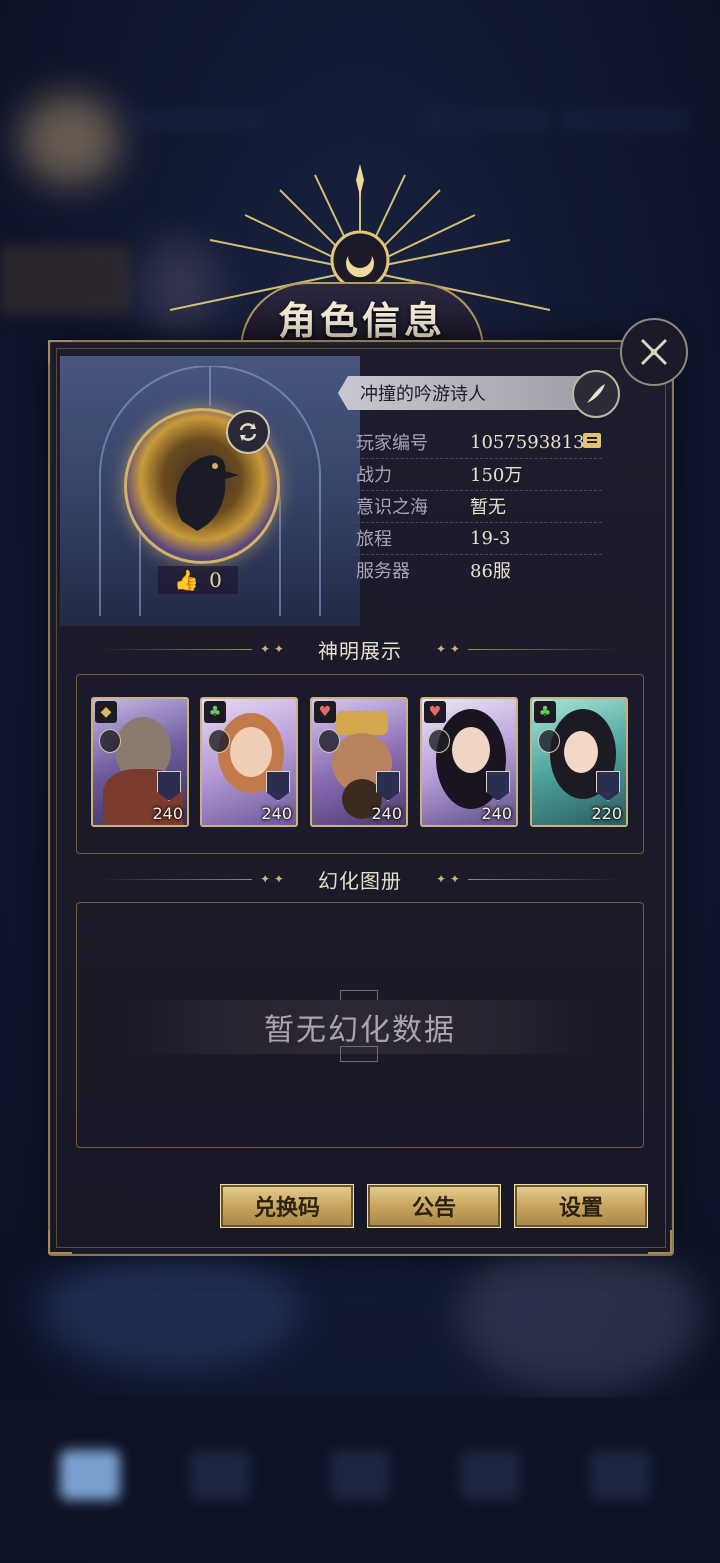 This screenshot has width=720, height=1563. What do you see at coordinates (606, 813) in the screenshot?
I see `card-level: 220` at bounding box center [606, 813].